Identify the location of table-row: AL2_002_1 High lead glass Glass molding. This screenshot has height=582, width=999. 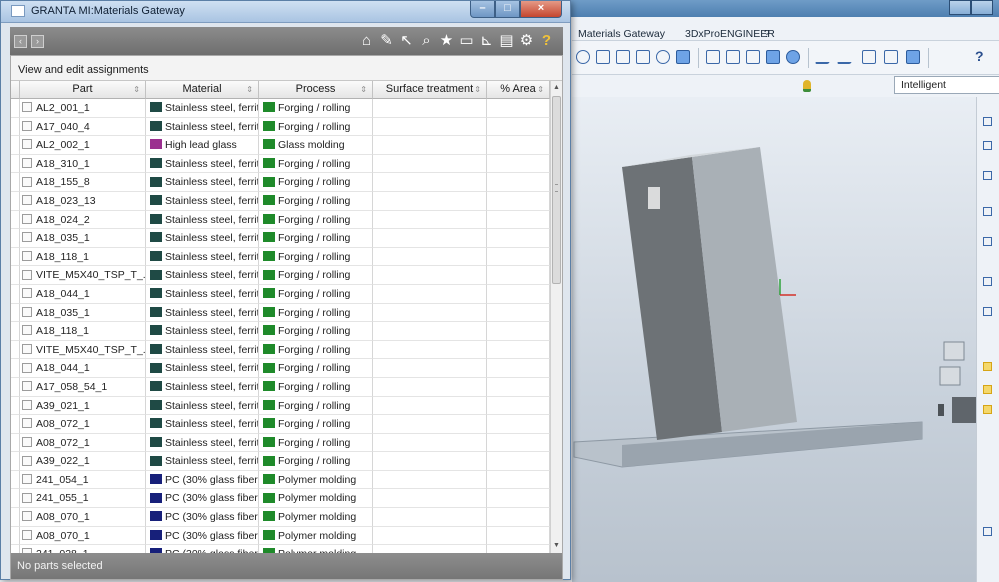
(280, 145).